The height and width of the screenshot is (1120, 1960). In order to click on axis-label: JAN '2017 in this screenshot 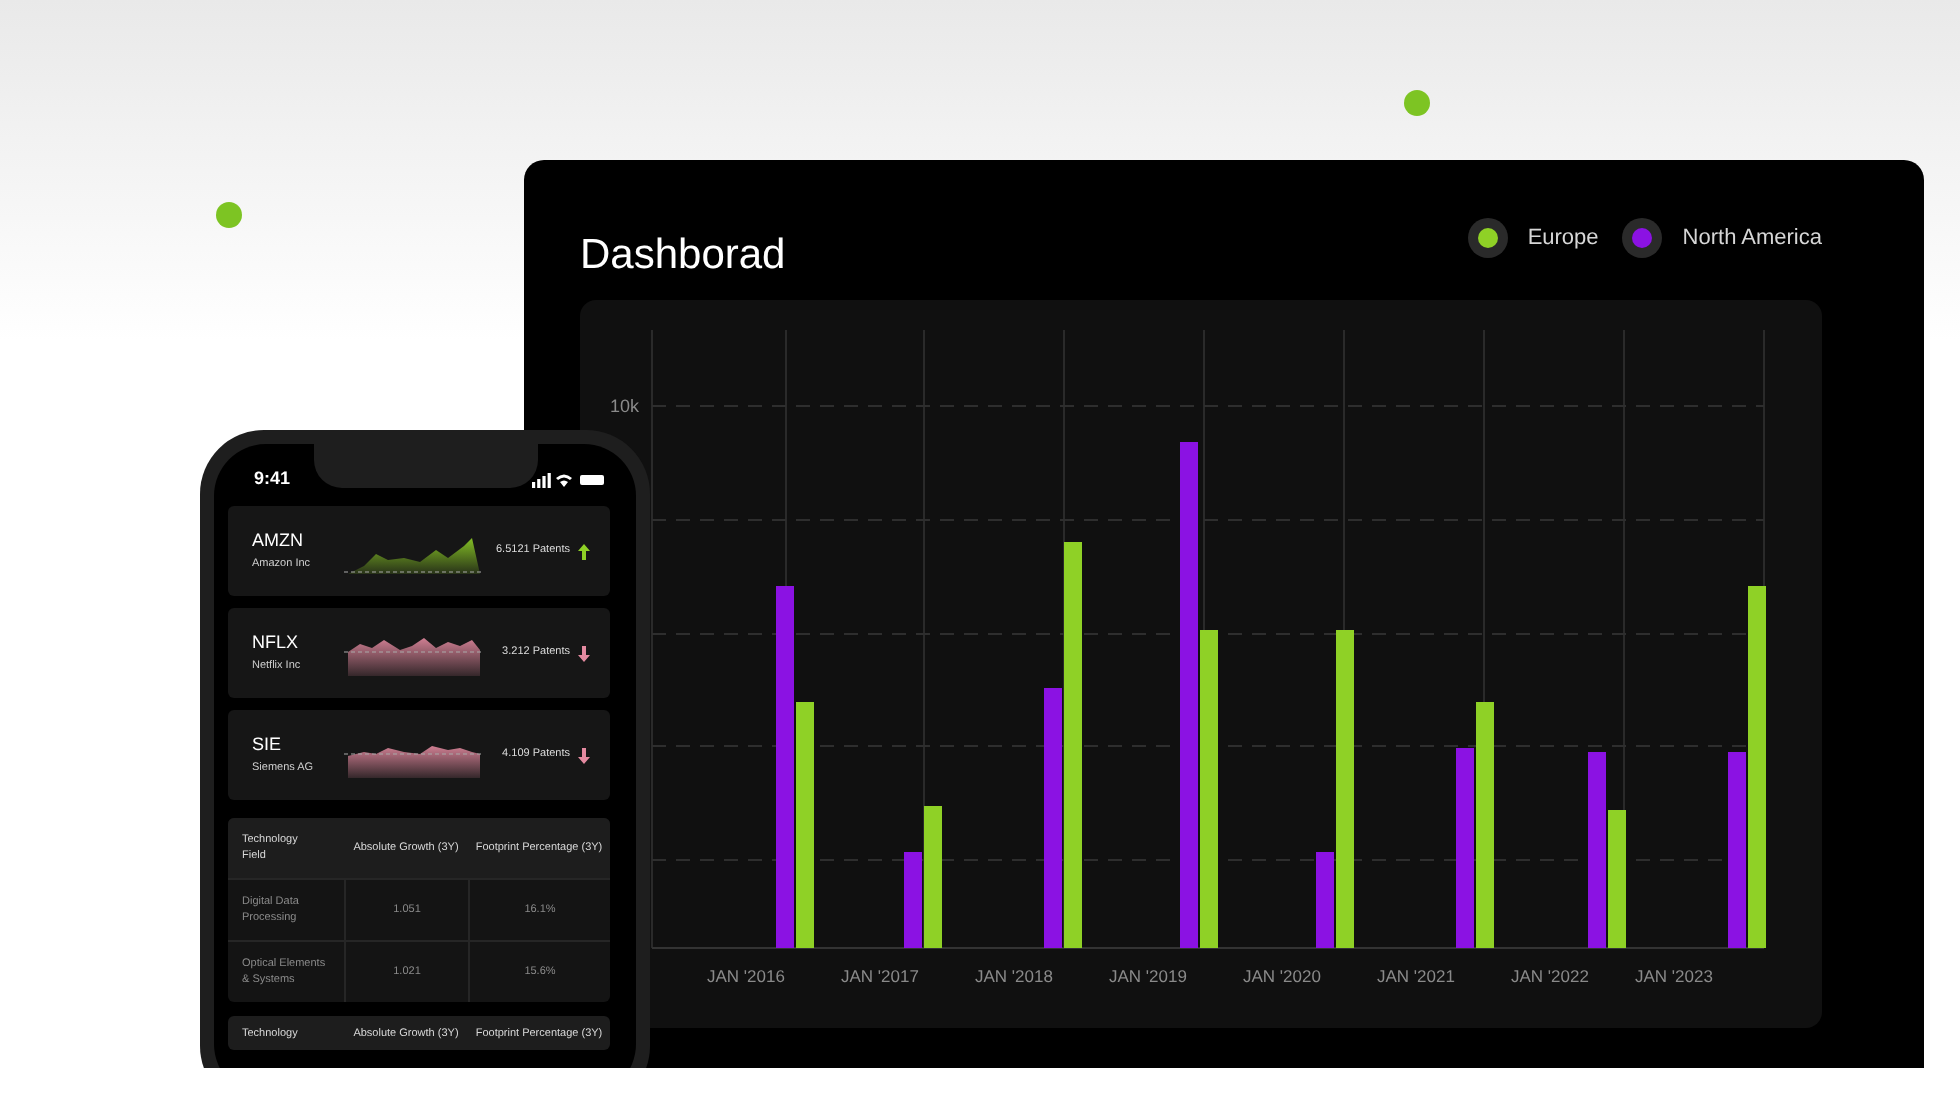, I will do `click(880, 976)`.